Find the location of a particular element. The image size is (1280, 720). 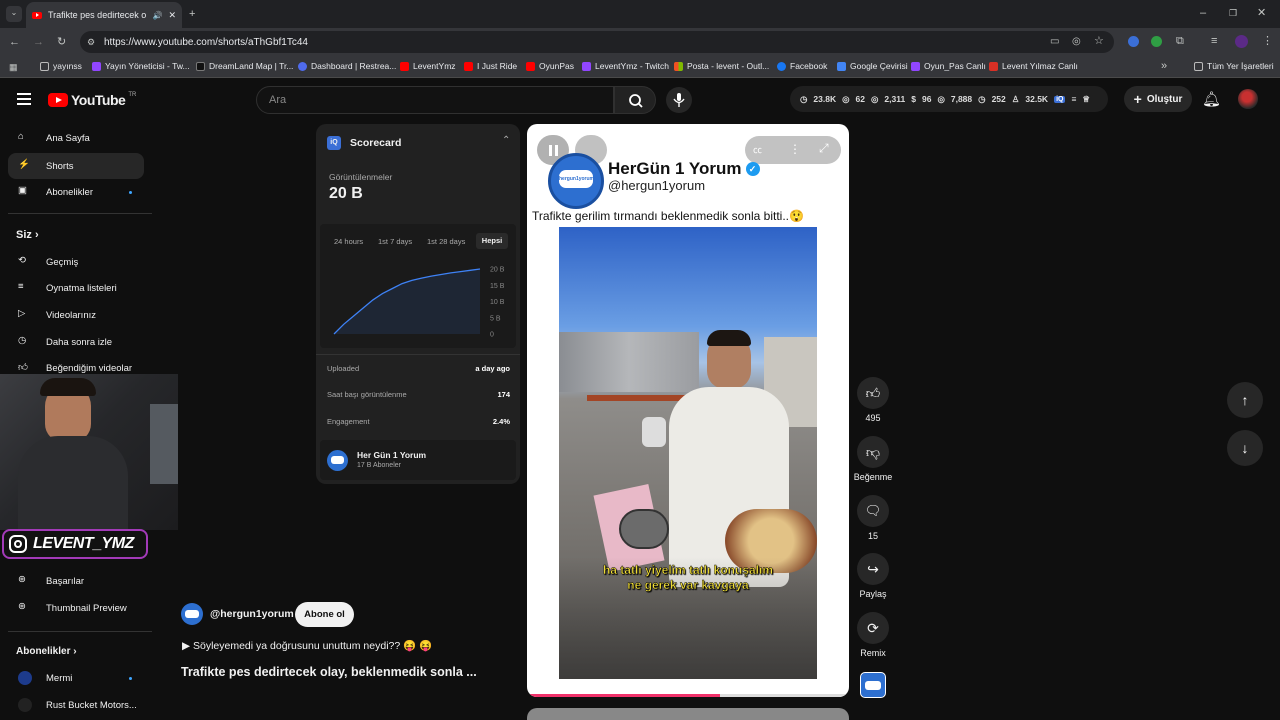

dislike-button: 👎︎ is located at coordinates (873, 452).